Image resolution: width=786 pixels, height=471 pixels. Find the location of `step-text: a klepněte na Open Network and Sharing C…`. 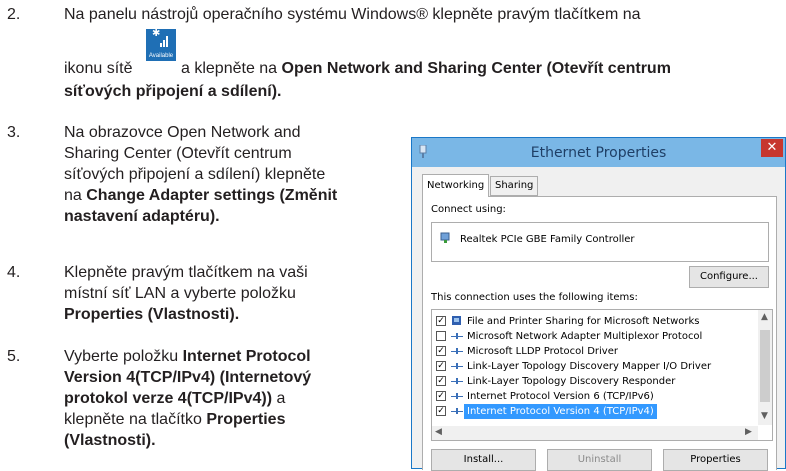

step-text: a klepněte na Open Network and Sharing C… is located at coordinates (426, 68).